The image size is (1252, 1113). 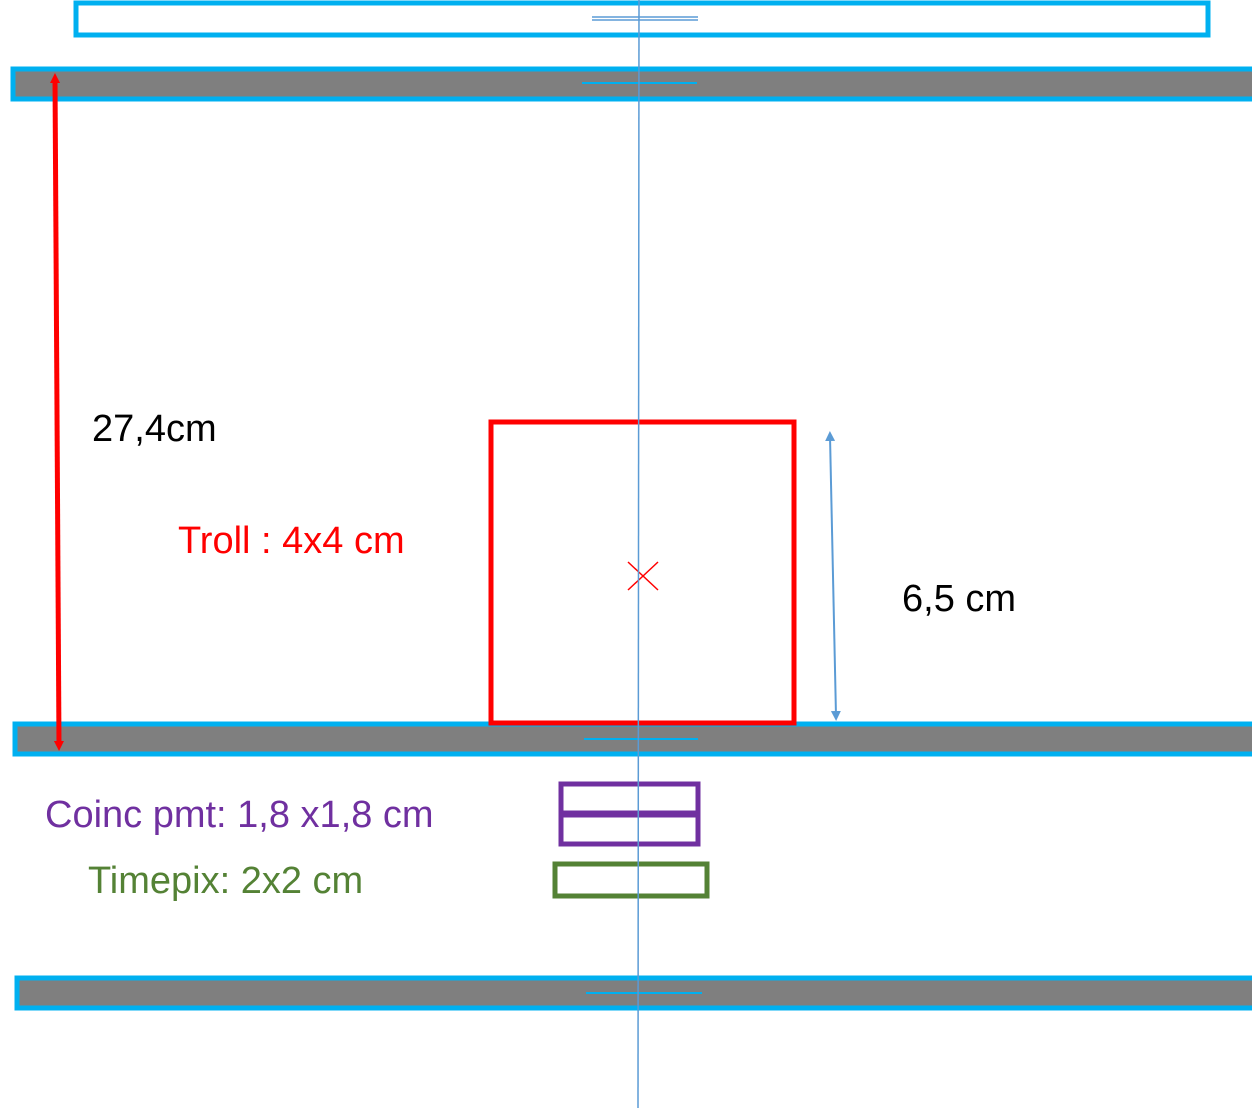 What do you see at coordinates (226, 881) in the screenshot?
I see `timepix-label: Timepix: 2x2 cm` at bounding box center [226, 881].